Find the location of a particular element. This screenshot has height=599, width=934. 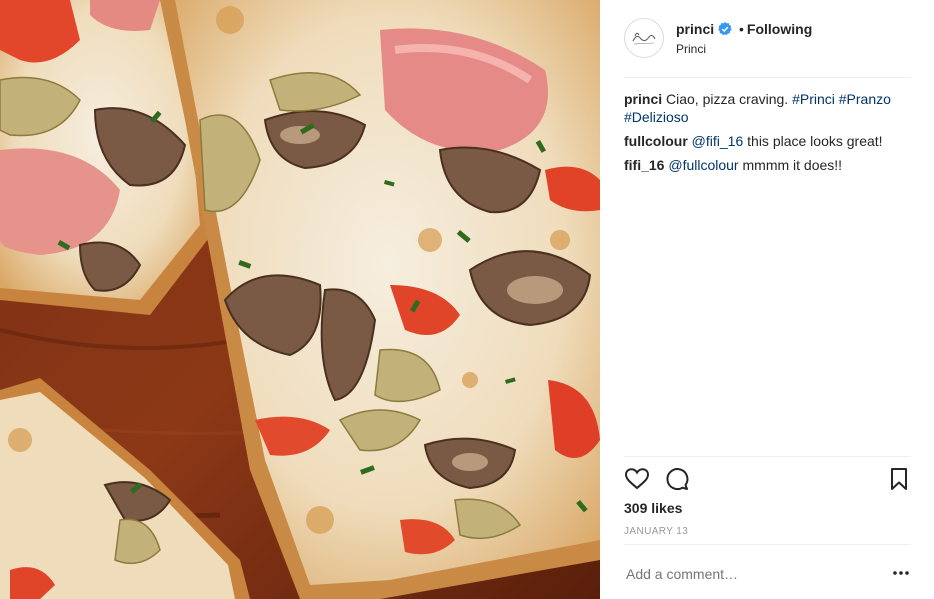

mention-link: @fifi_16 is located at coordinates (718, 141).